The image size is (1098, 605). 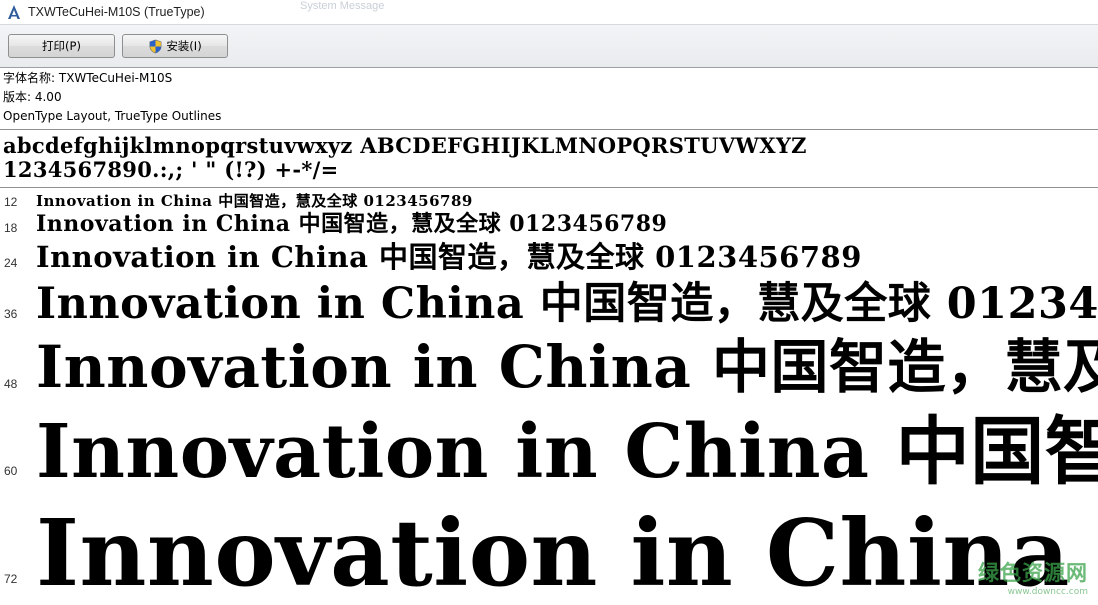 I want to click on install-button-label: 安装(I), so click(x=184, y=46).